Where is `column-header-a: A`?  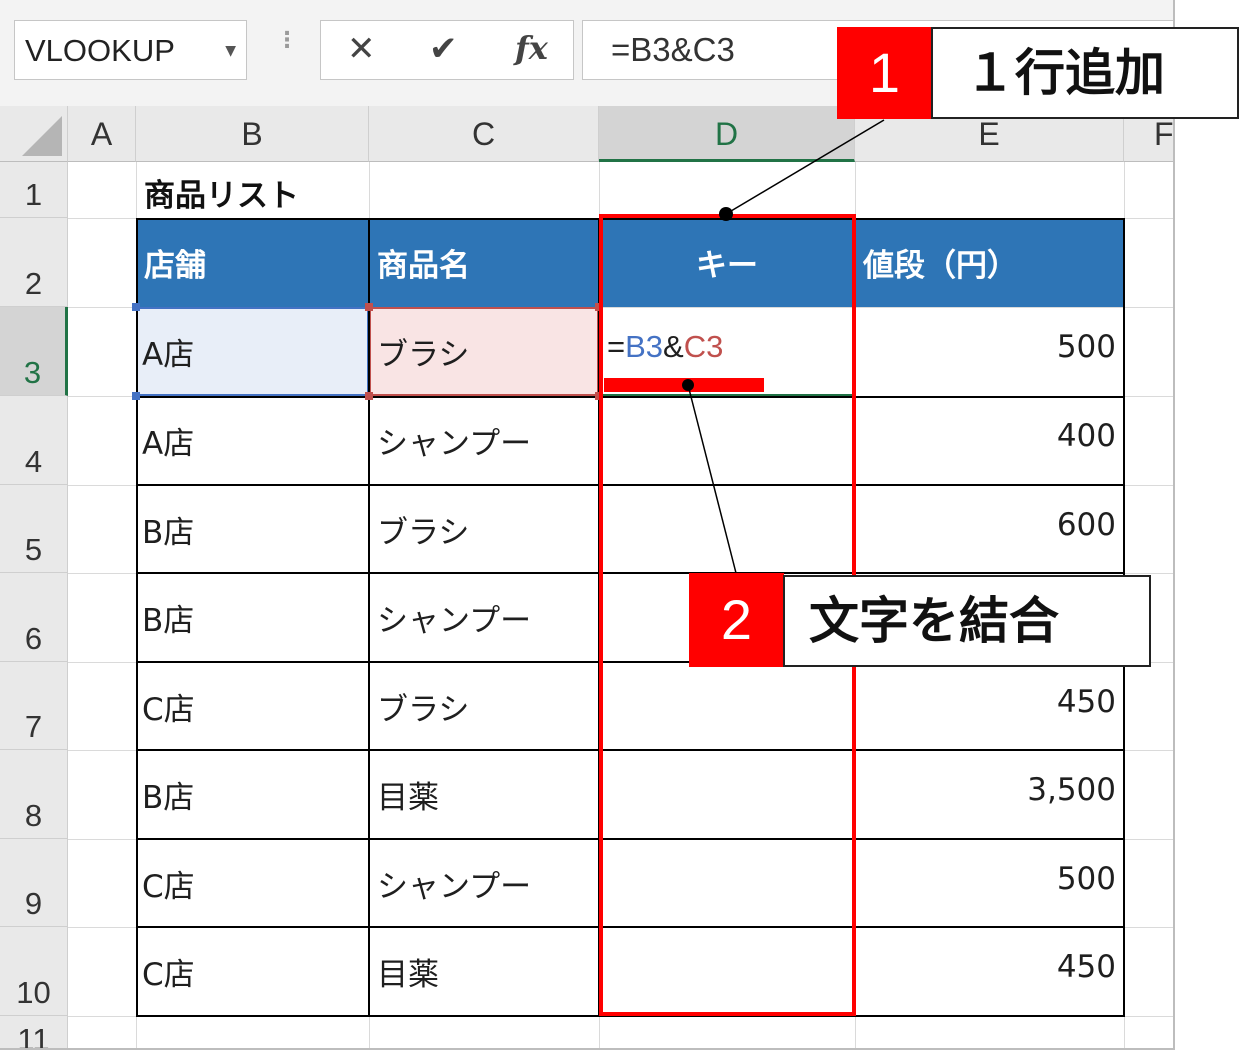 column-header-a: A is located at coordinates (102, 134).